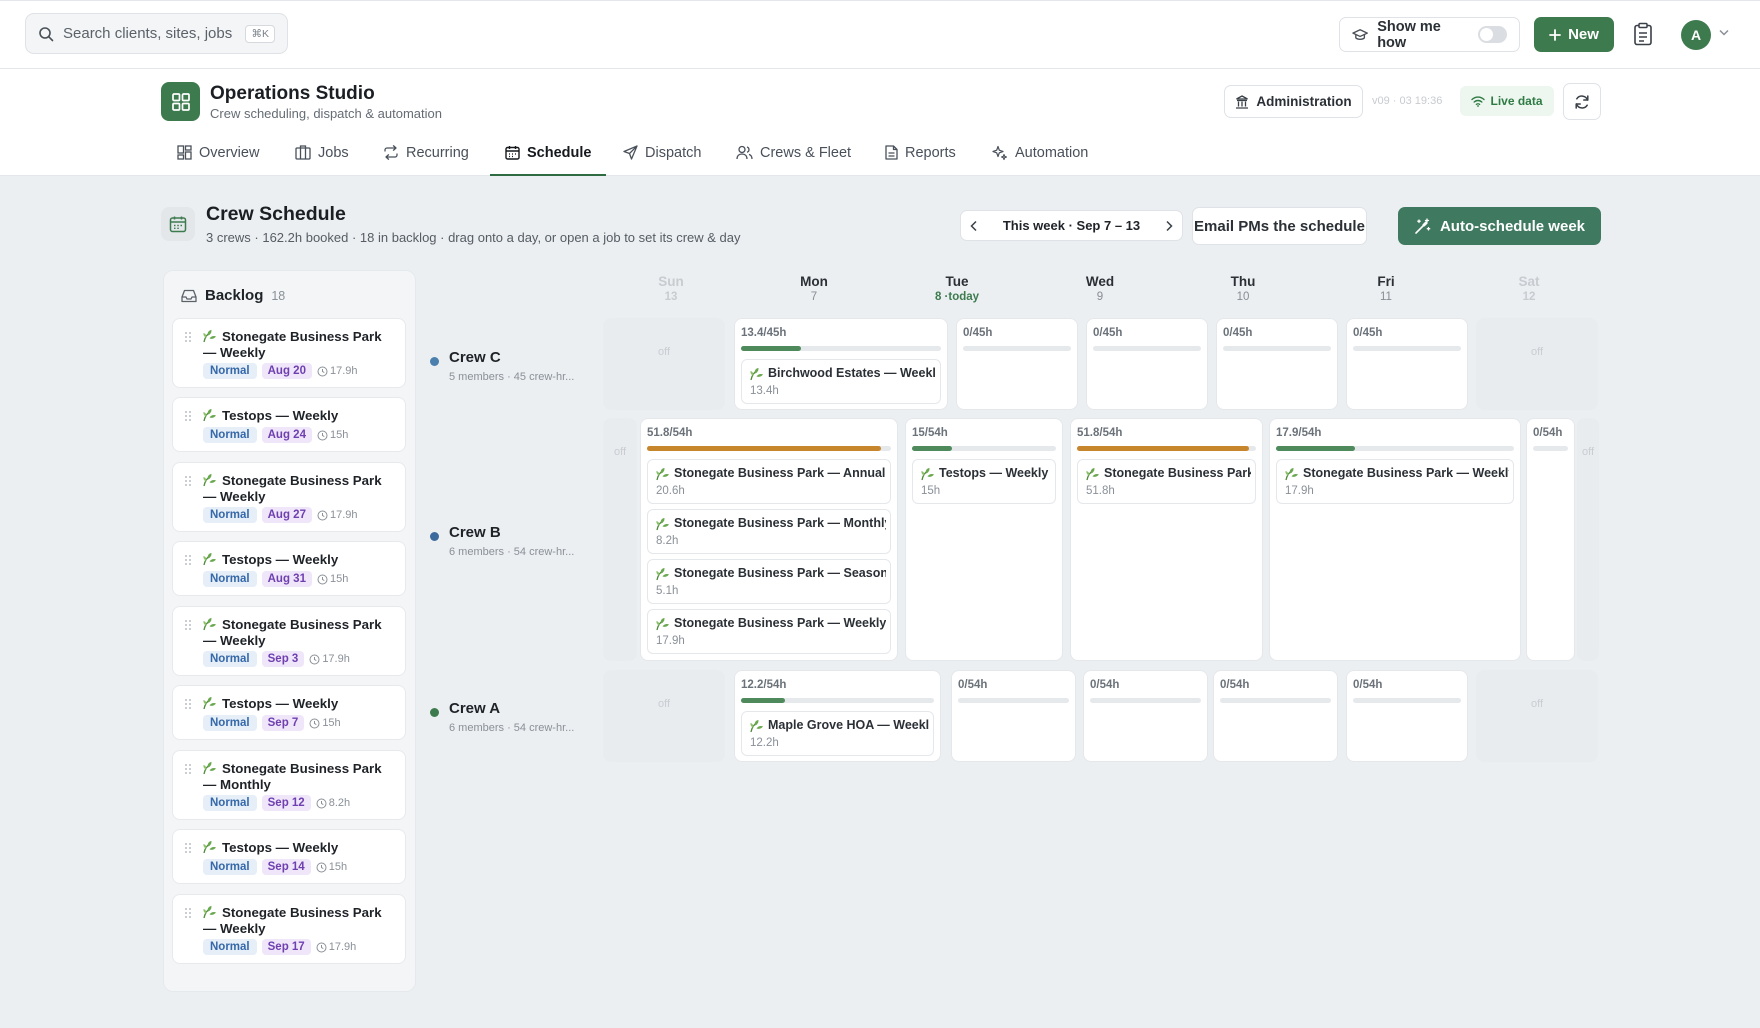 This screenshot has height=1028, width=1760. What do you see at coordinates (1724, 32) in the screenshot?
I see `chevron-down-icon` at bounding box center [1724, 32].